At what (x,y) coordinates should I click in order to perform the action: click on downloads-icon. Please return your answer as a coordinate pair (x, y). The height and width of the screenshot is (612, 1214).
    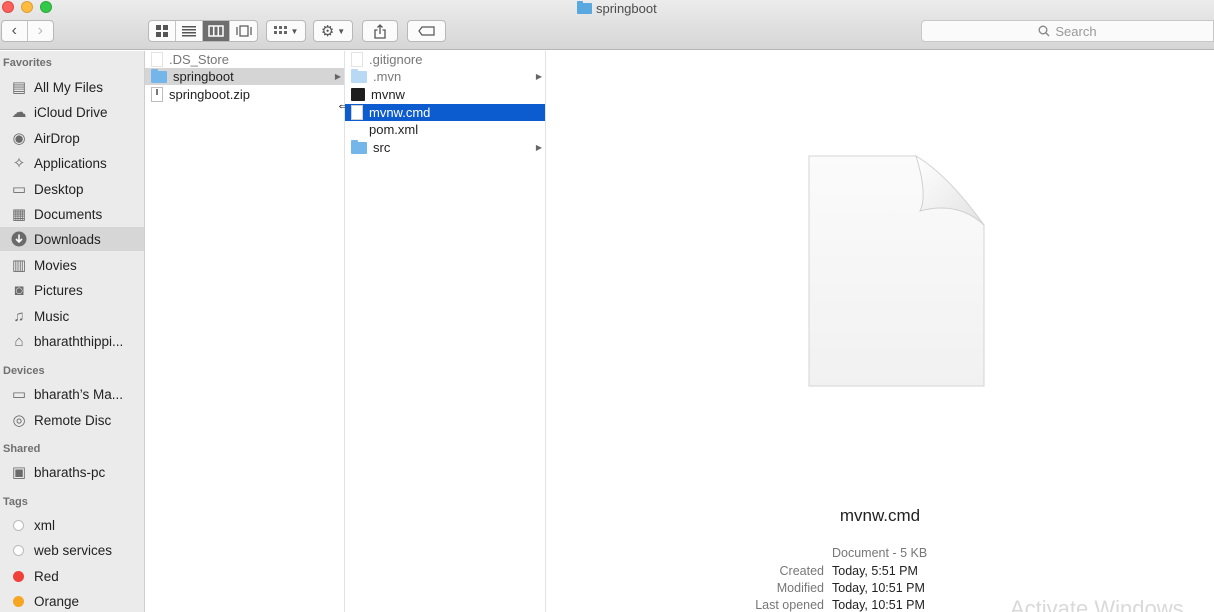
    Looking at the image, I should click on (19, 239).